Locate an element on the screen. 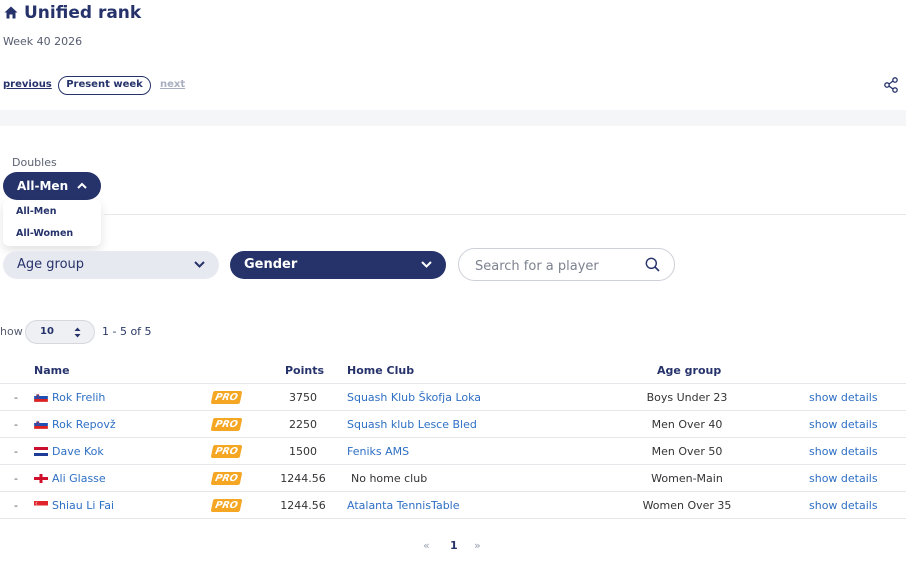 The width and height of the screenshot is (906, 568). gender-select: Gender is located at coordinates (338, 265).